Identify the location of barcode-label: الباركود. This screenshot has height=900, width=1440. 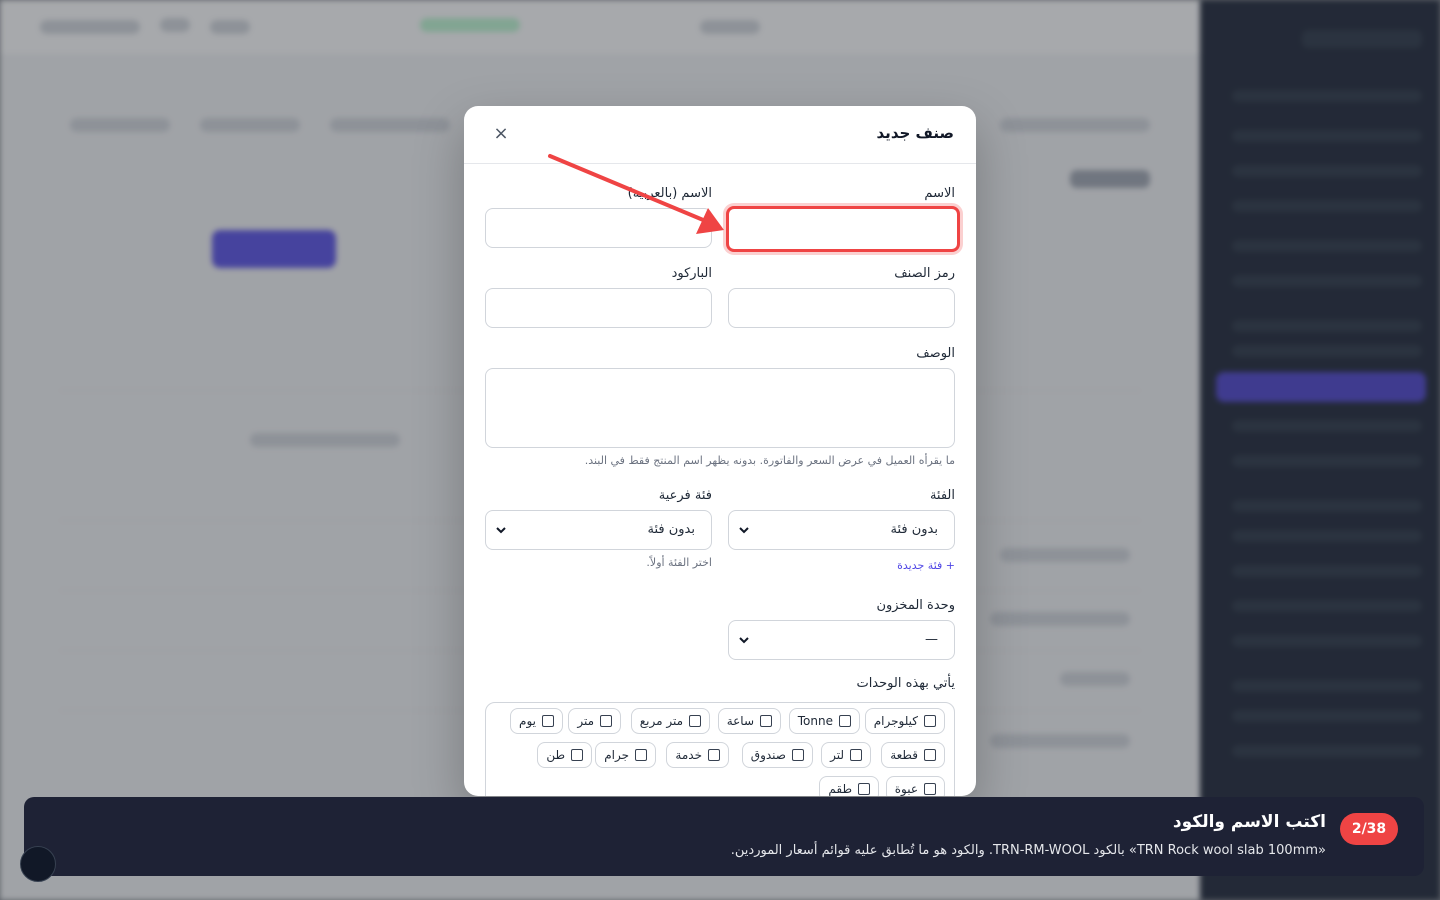
(691, 273).